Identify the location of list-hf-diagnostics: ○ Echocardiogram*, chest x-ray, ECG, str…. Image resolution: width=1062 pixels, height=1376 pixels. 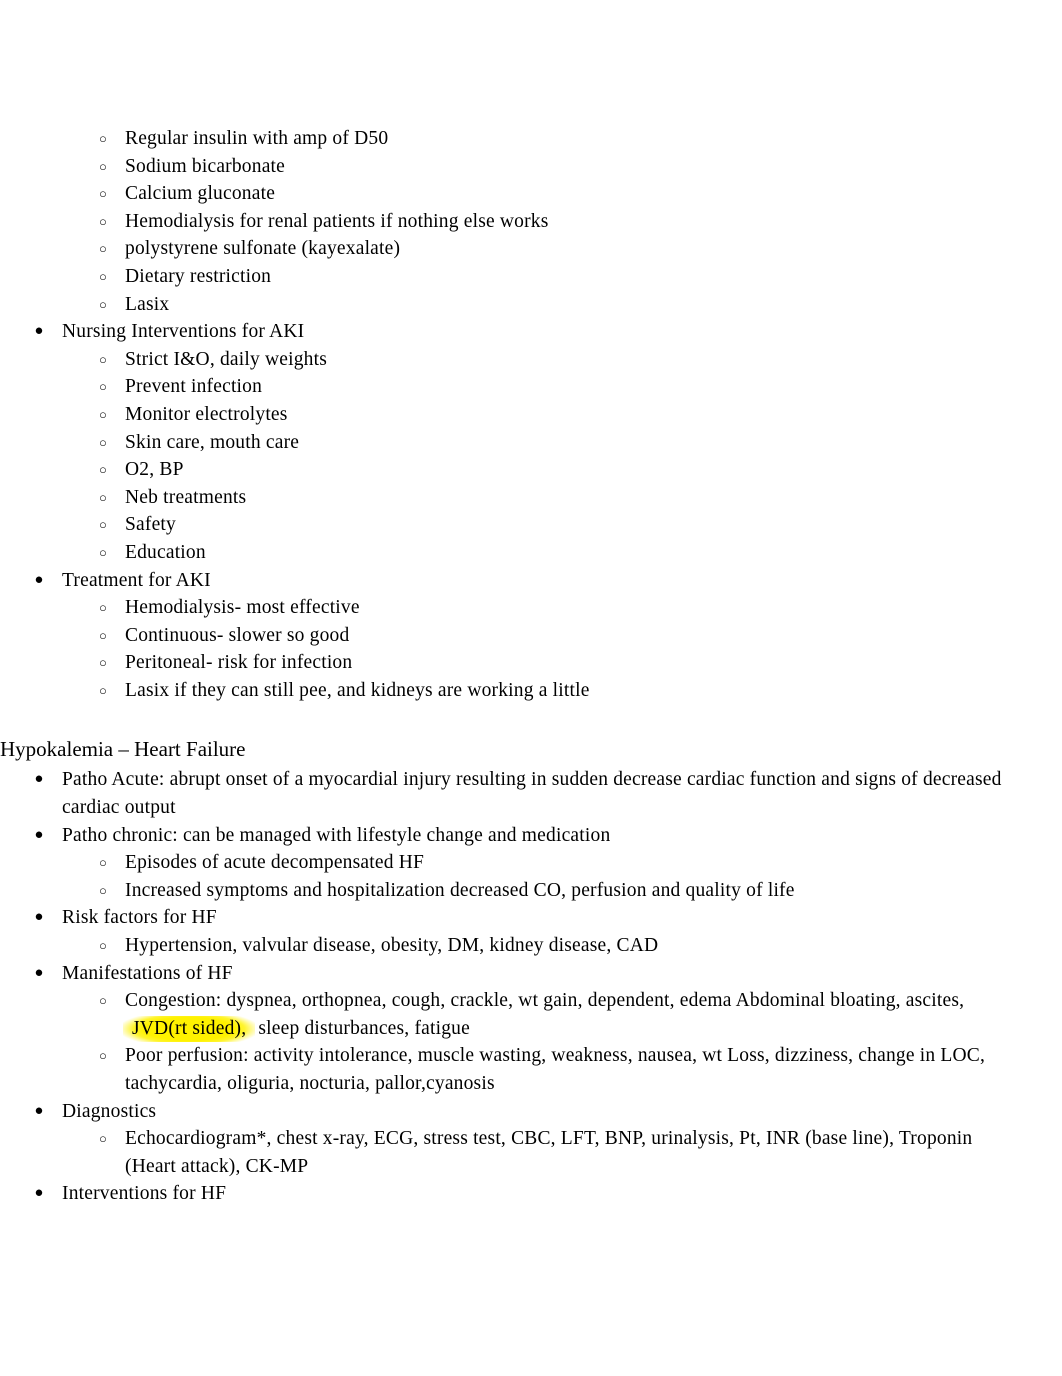
(501, 1152).